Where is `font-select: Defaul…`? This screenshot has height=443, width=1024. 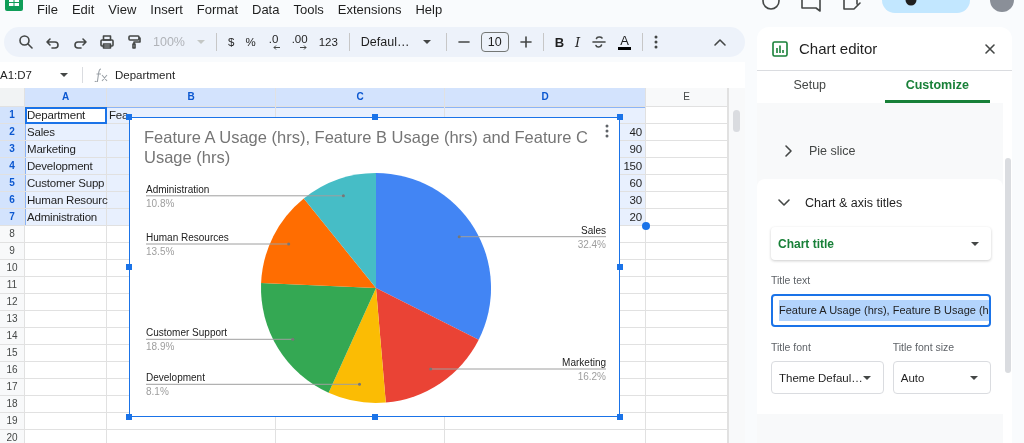 font-select: Defaul… is located at coordinates (397, 42).